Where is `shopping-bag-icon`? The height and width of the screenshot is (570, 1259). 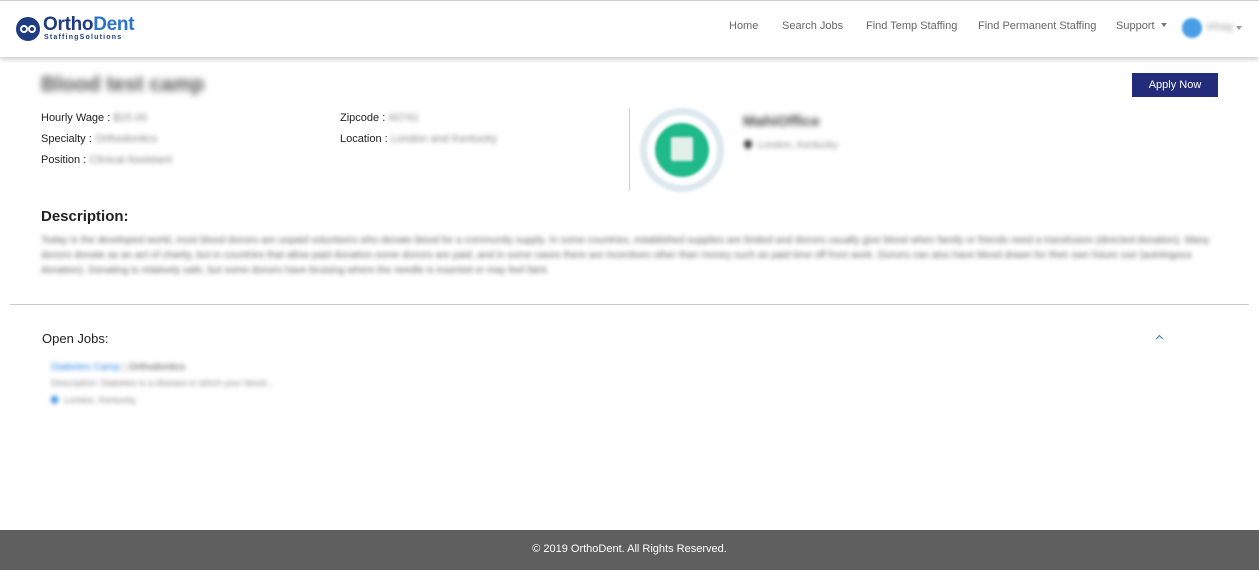
shopping-bag-icon is located at coordinates (682, 149).